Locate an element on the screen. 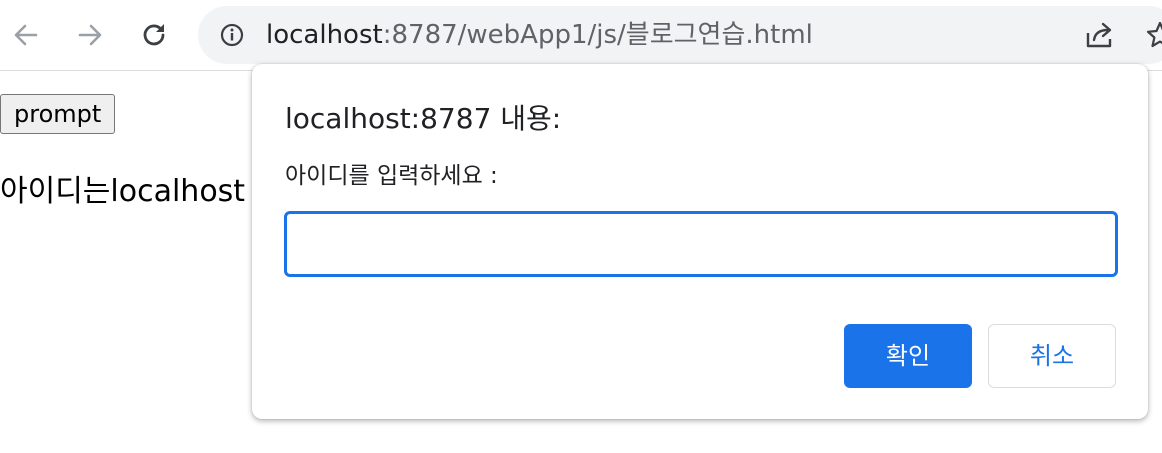 The height and width of the screenshot is (453, 1162). dialog-message: 아이디를 입력하세요 : is located at coordinates (391, 176).